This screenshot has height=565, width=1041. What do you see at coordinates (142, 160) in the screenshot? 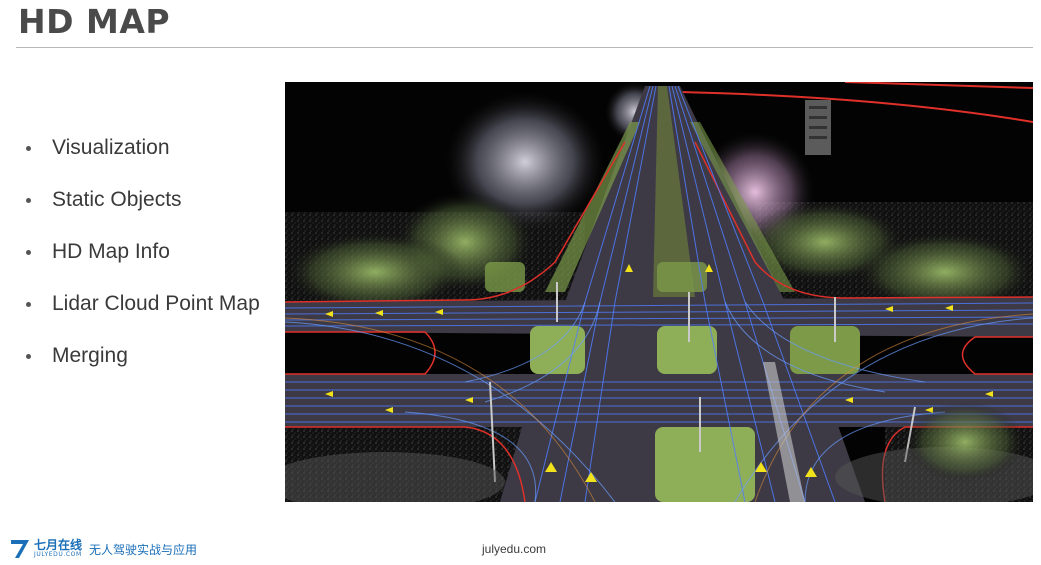
I see `bullet-item: Visualization` at bounding box center [142, 160].